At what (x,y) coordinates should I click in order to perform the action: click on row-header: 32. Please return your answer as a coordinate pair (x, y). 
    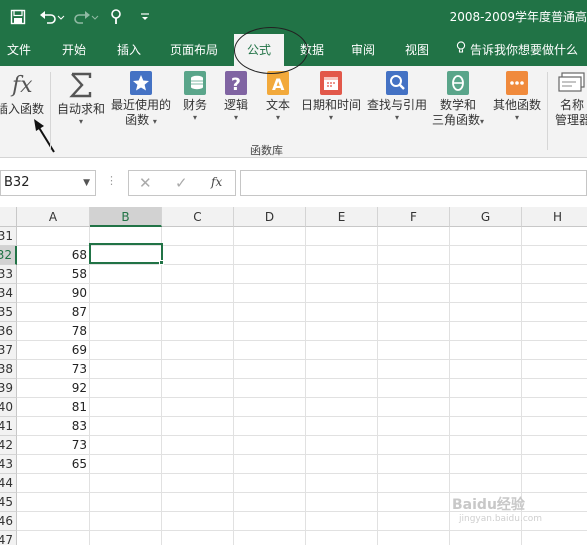
    Looking at the image, I should click on (8, 255).